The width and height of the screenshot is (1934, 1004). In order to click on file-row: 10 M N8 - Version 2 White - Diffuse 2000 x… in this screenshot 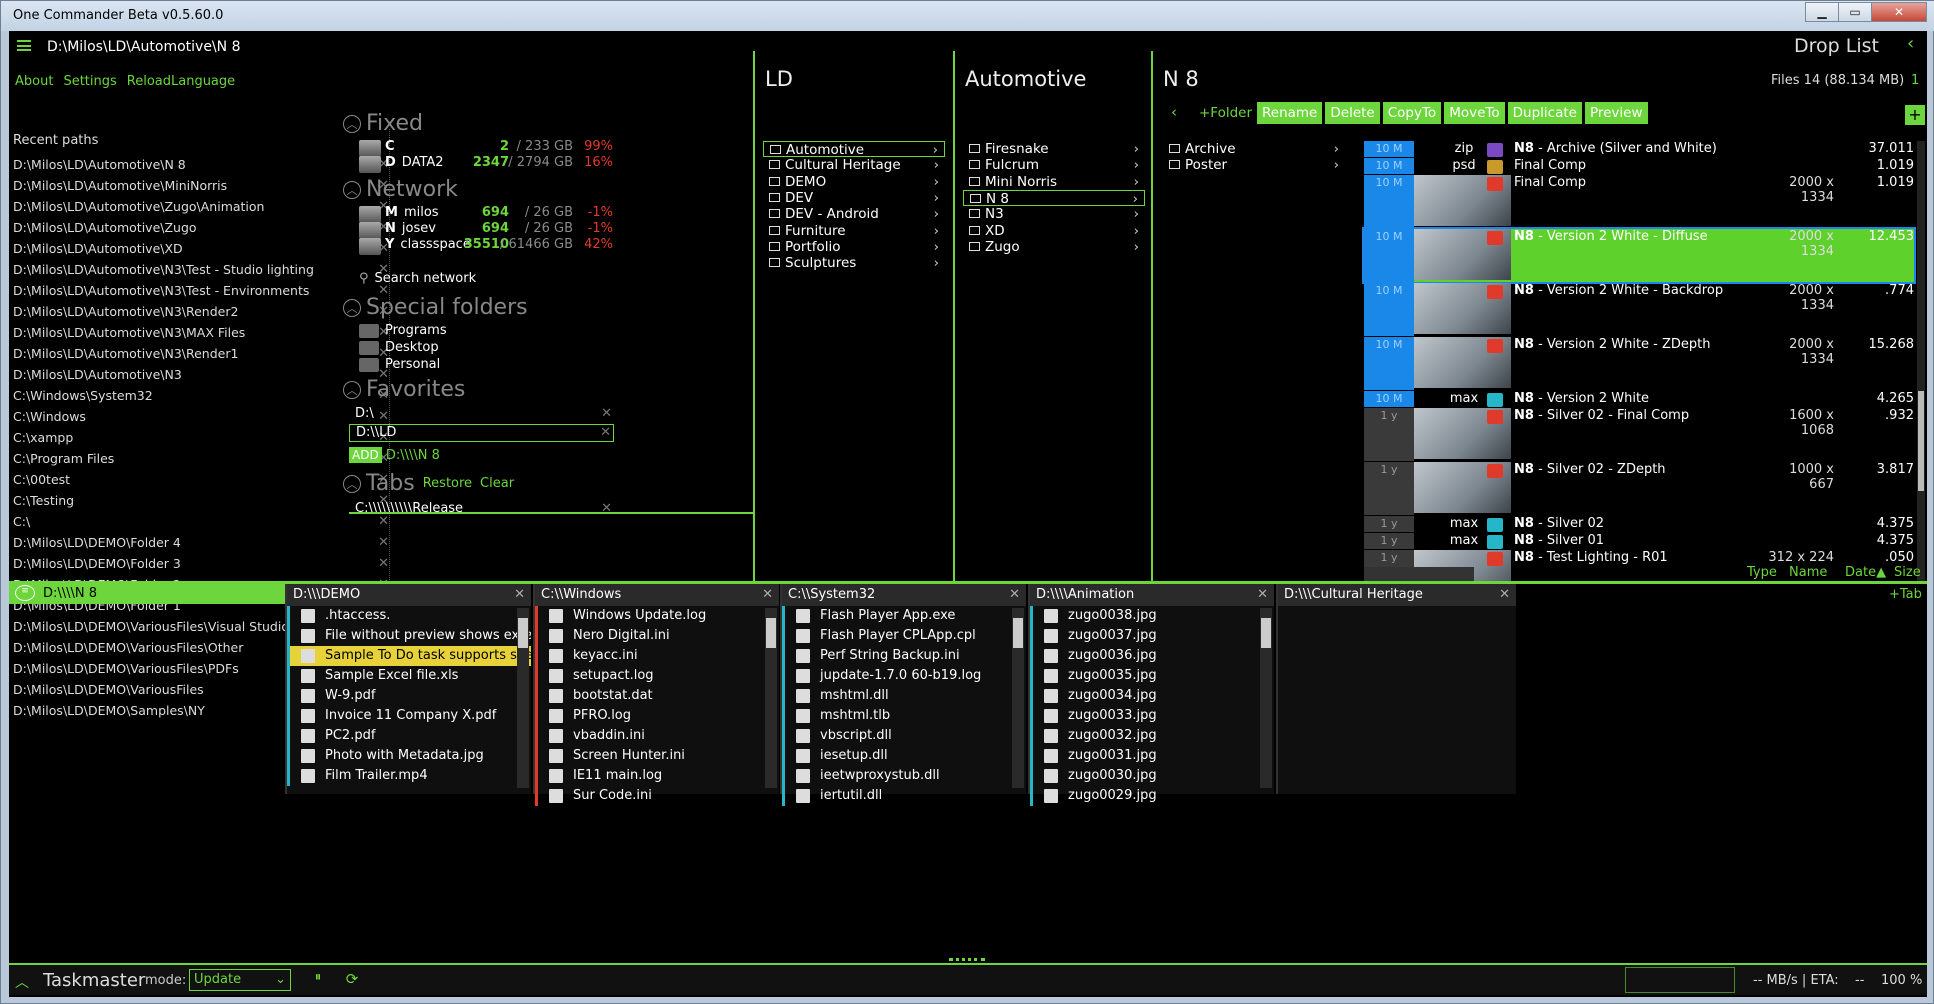, I will do `click(1639, 255)`.